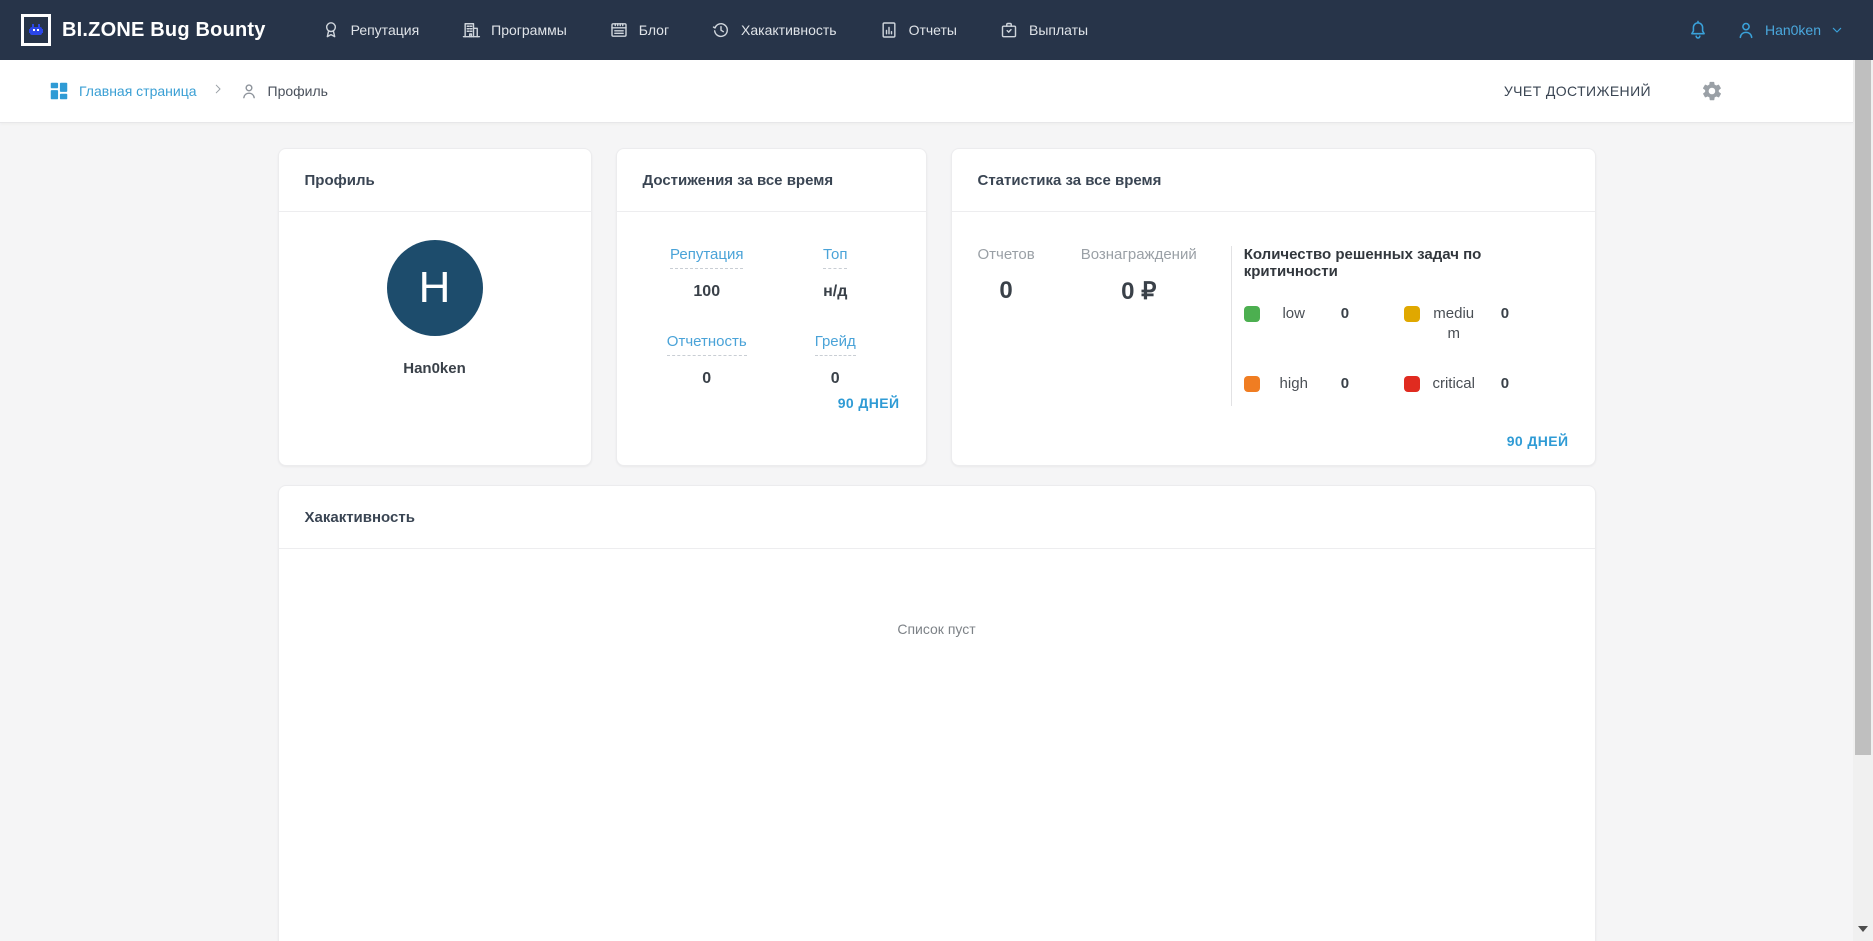  I want to click on stat-rewards: Вознаграждений 0 ₽, so click(1139, 326).